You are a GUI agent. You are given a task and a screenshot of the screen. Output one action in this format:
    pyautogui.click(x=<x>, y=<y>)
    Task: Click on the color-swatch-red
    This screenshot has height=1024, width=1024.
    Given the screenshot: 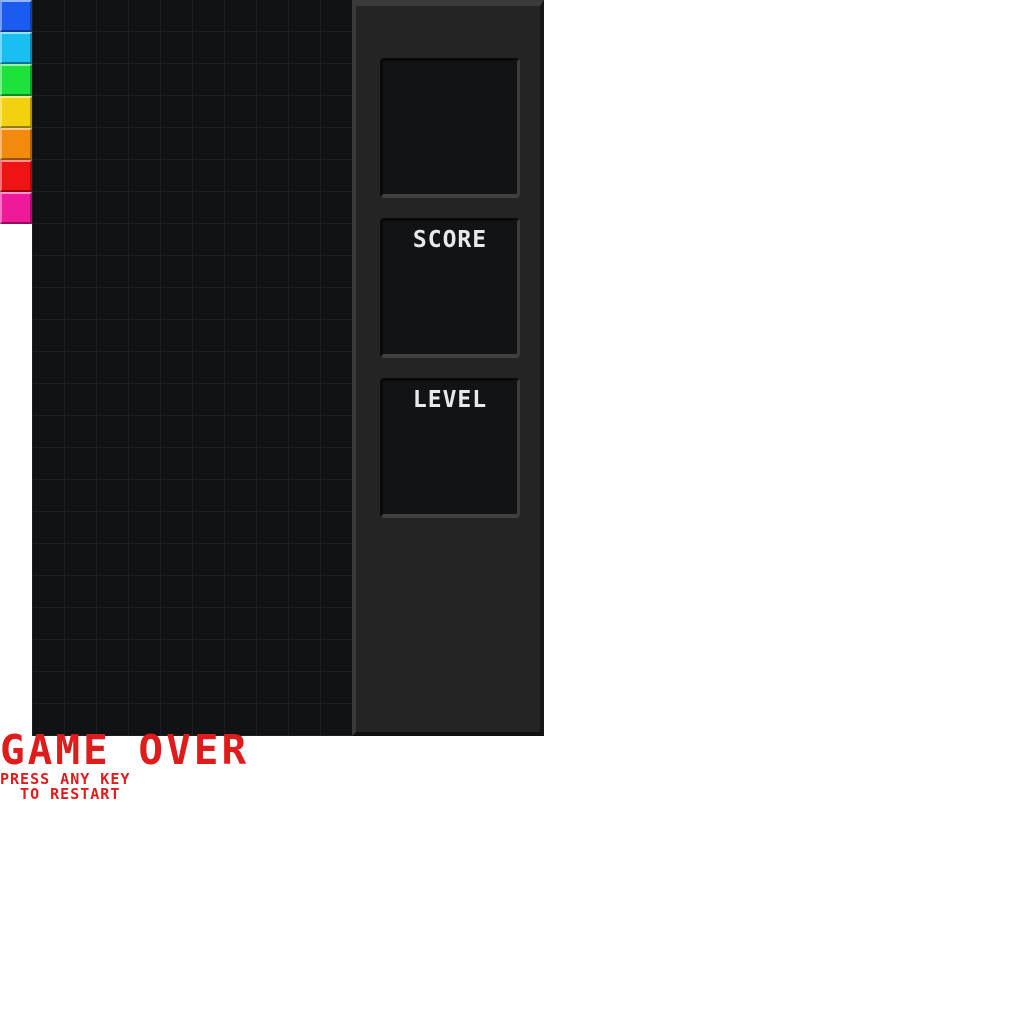 What is the action you would take?
    pyautogui.click(x=16, y=176)
    